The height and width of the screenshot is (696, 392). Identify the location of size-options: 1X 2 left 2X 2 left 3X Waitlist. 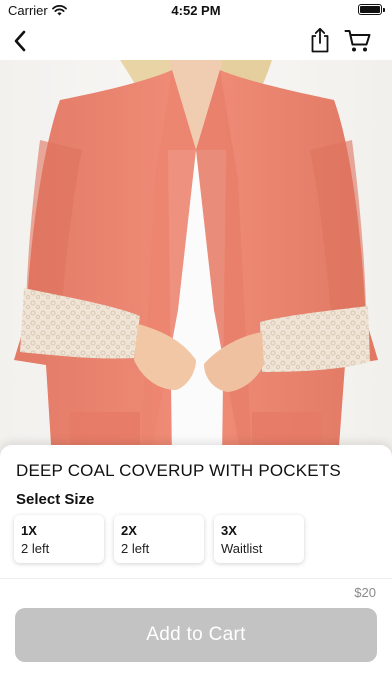
(159, 539).